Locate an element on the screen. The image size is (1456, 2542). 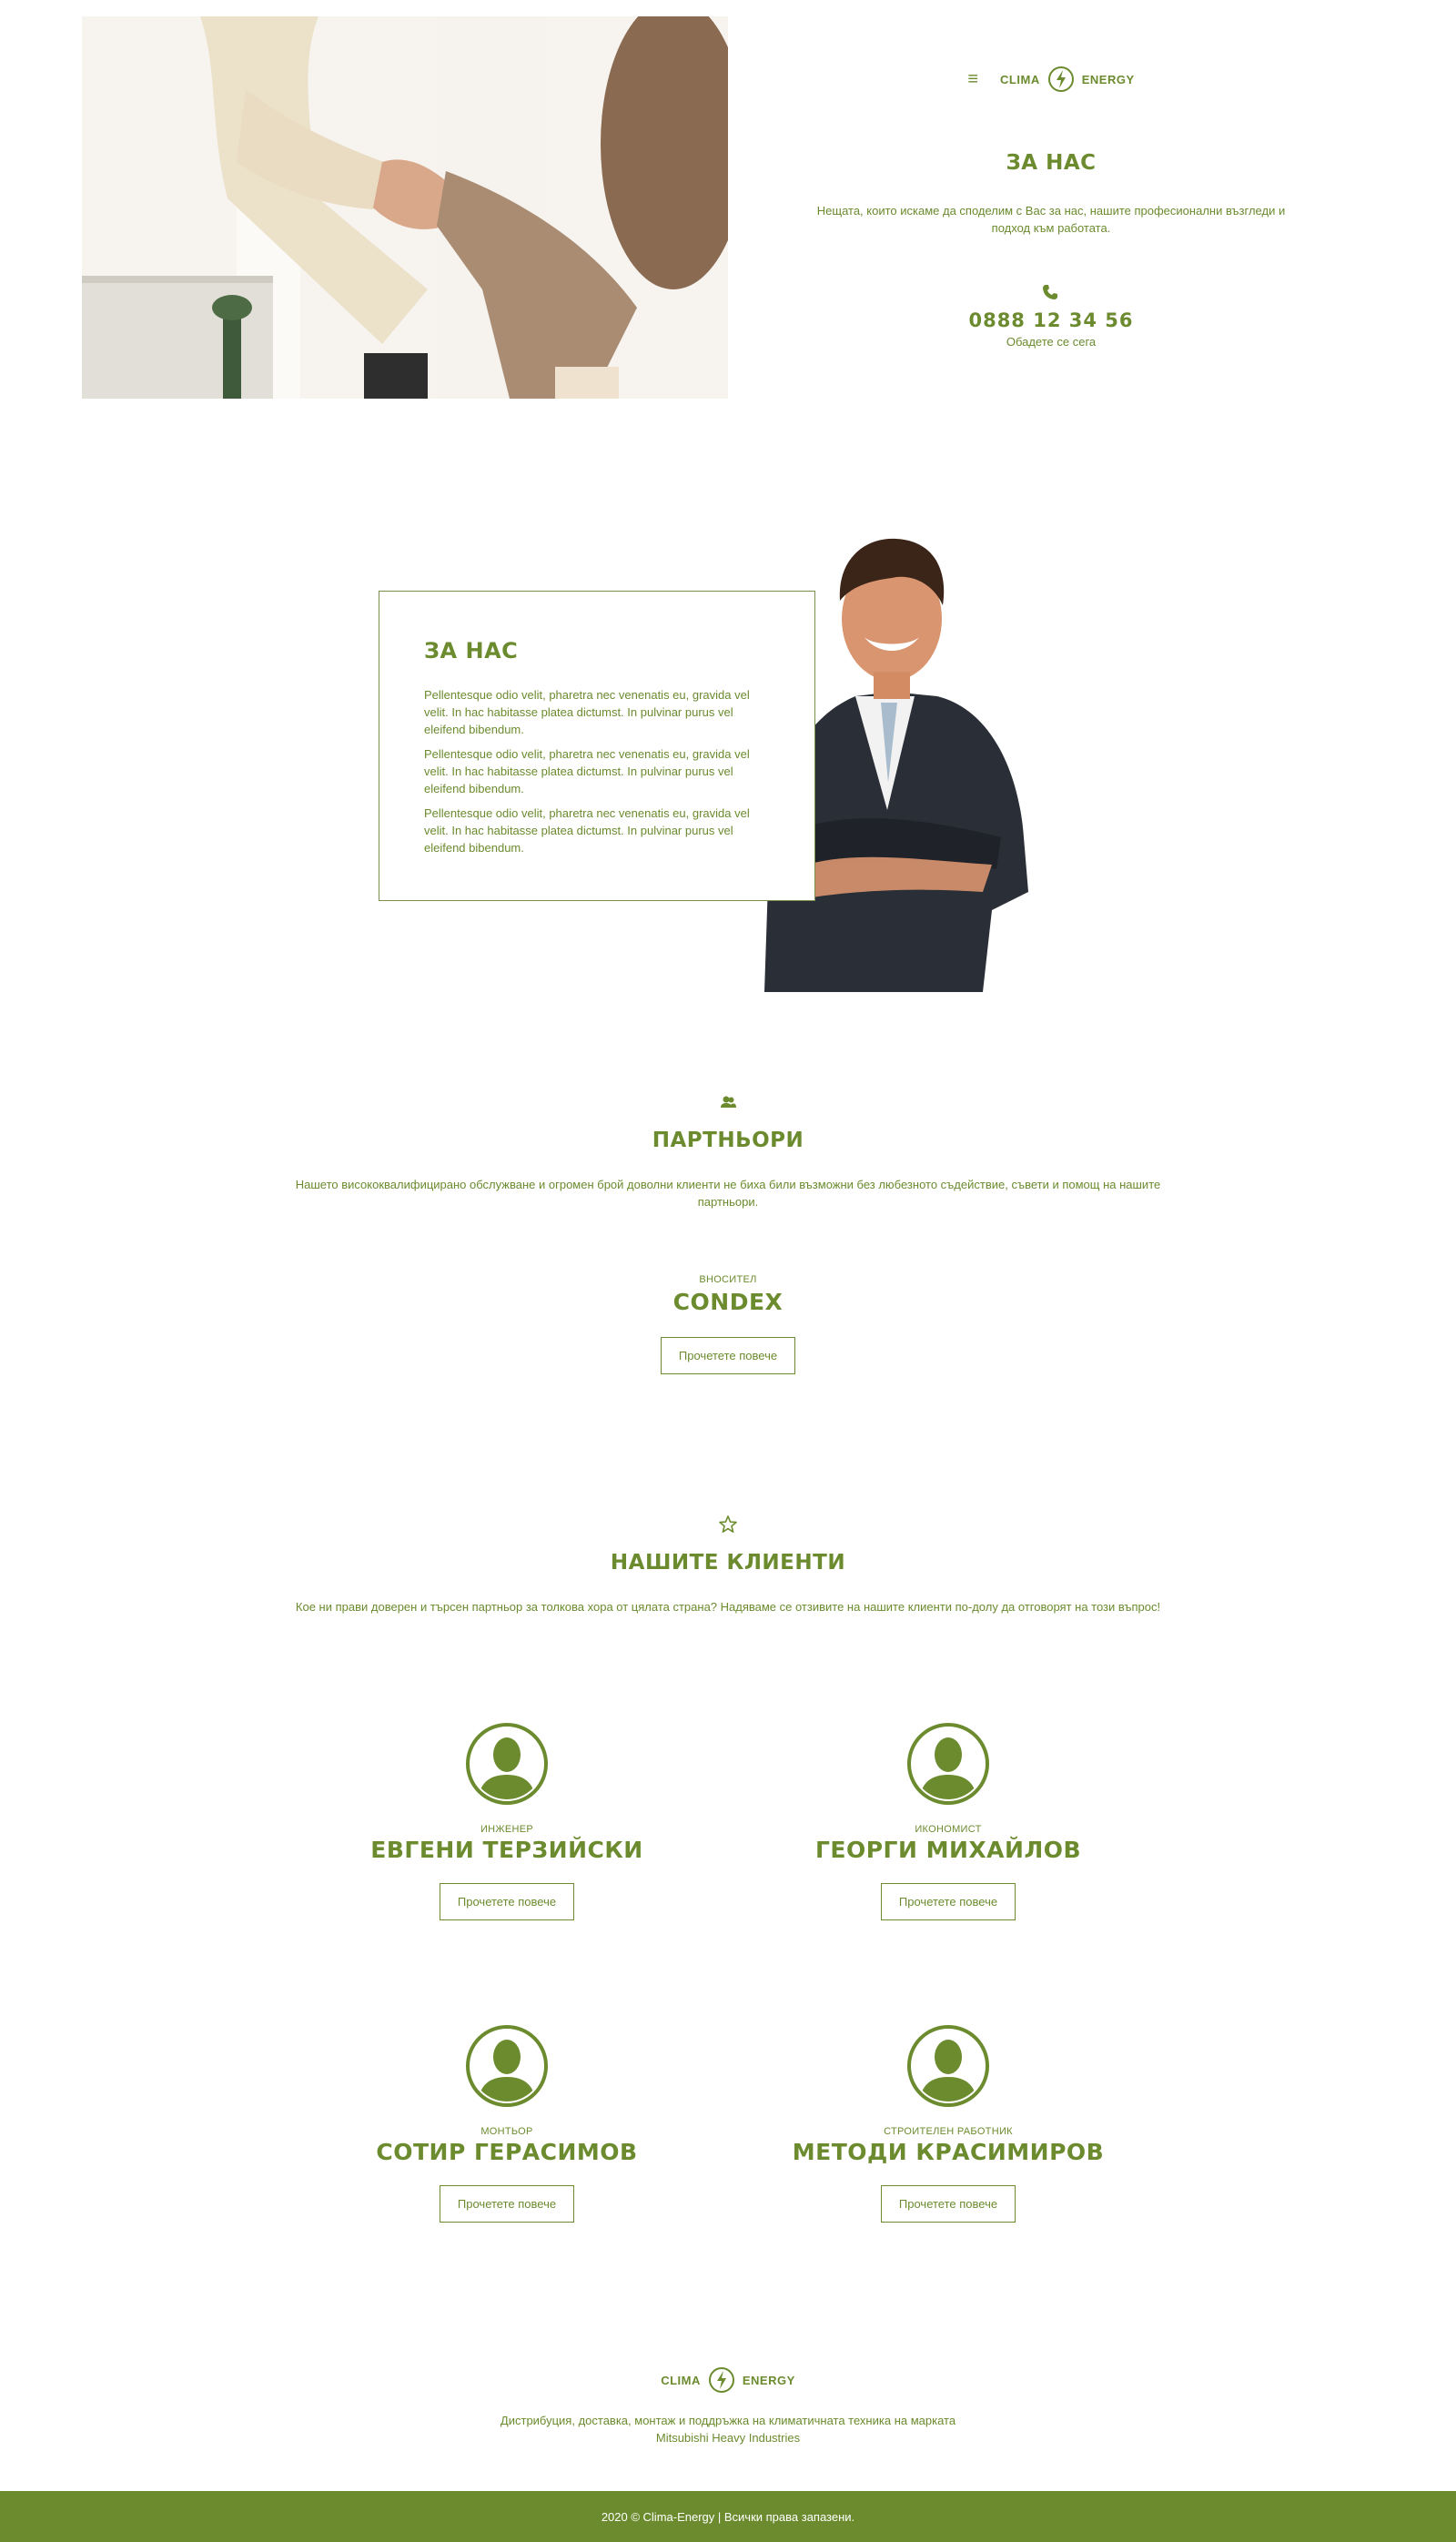
partners-title: ПАРТНЬОРИ is located at coordinates (728, 1140).